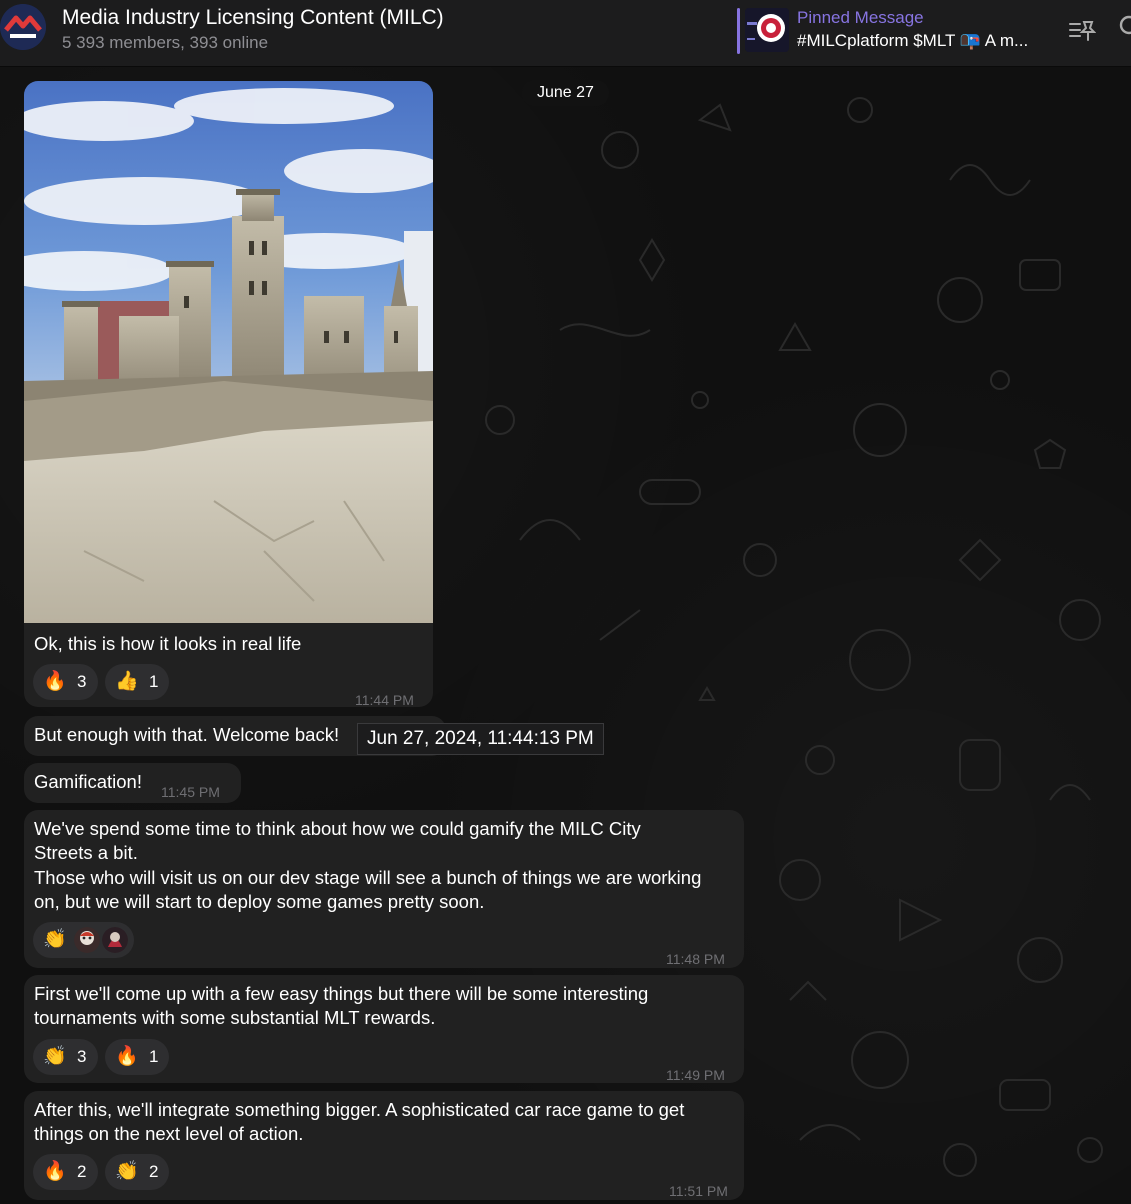  Describe the element at coordinates (190, 792) in the screenshot. I see `message-time: 11:45 PM` at that location.